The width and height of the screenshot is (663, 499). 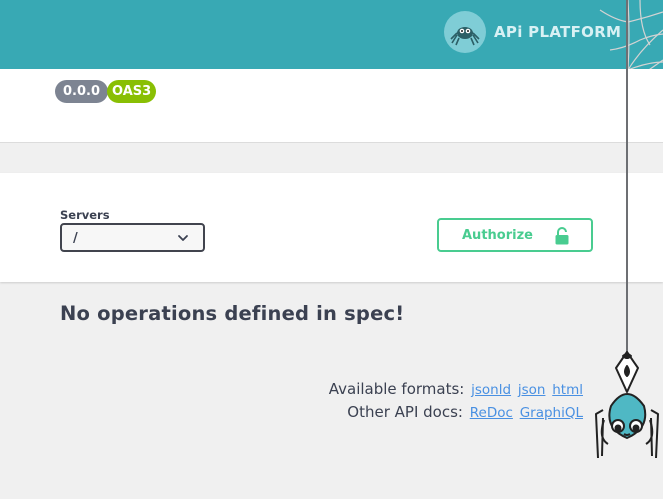 What do you see at coordinates (232, 313) in the screenshot?
I see `no-operations-message: No operations defined in spec!` at bounding box center [232, 313].